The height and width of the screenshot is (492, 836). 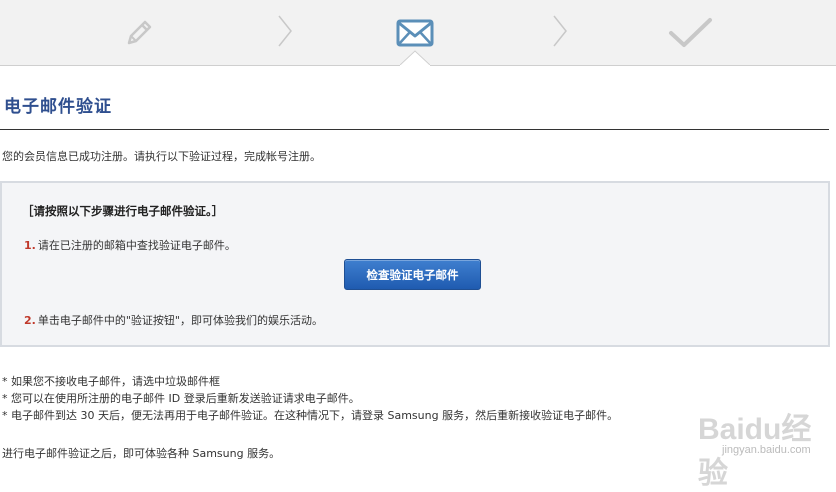 What do you see at coordinates (414, 129) in the screenshot?
I see `title-divider` at bounding box center [414, 129].